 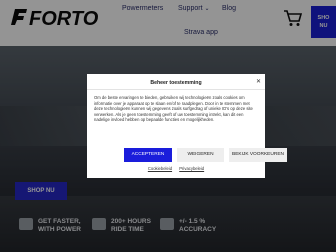 I want to click on cookie-policy-link: Cookiebeleid, so click(x=160, y=168).